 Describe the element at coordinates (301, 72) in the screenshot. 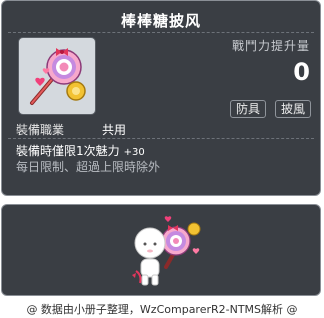

I see `power-value: 0` at that location.